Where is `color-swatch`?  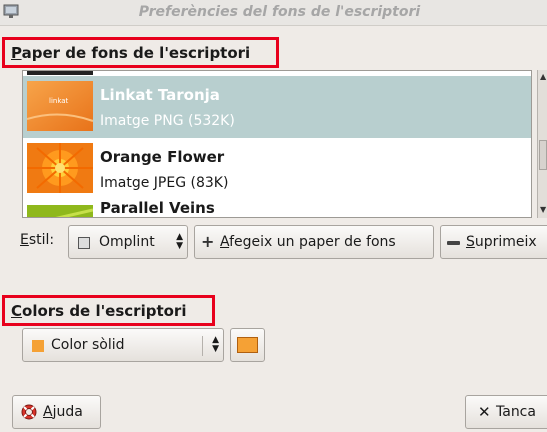 color-swatch is located at coordinates (247, 345).